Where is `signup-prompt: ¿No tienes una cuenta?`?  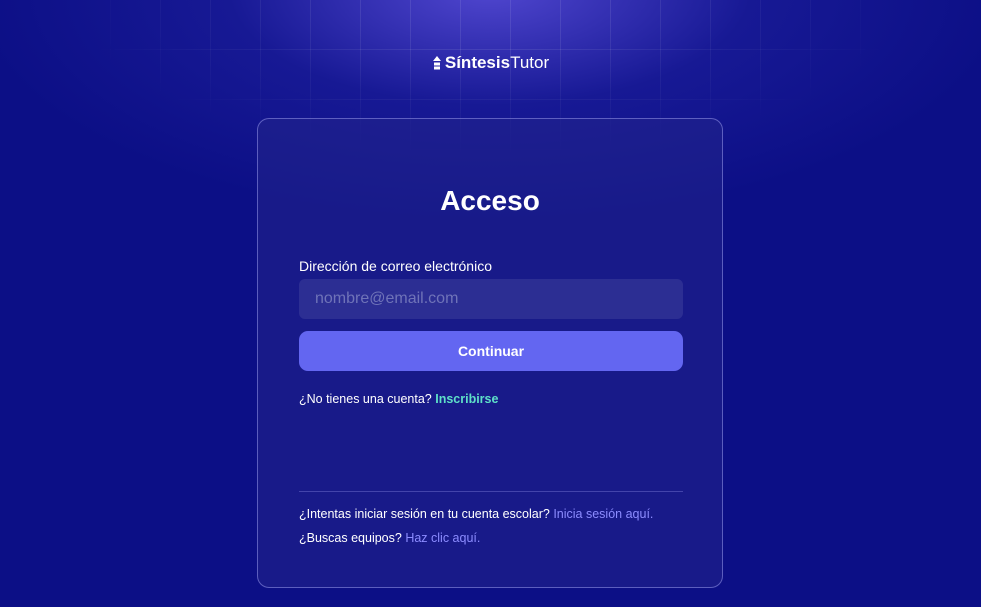
signup-prompt: ¿No tienes una cuenta? is located at coordinates (365, 399).